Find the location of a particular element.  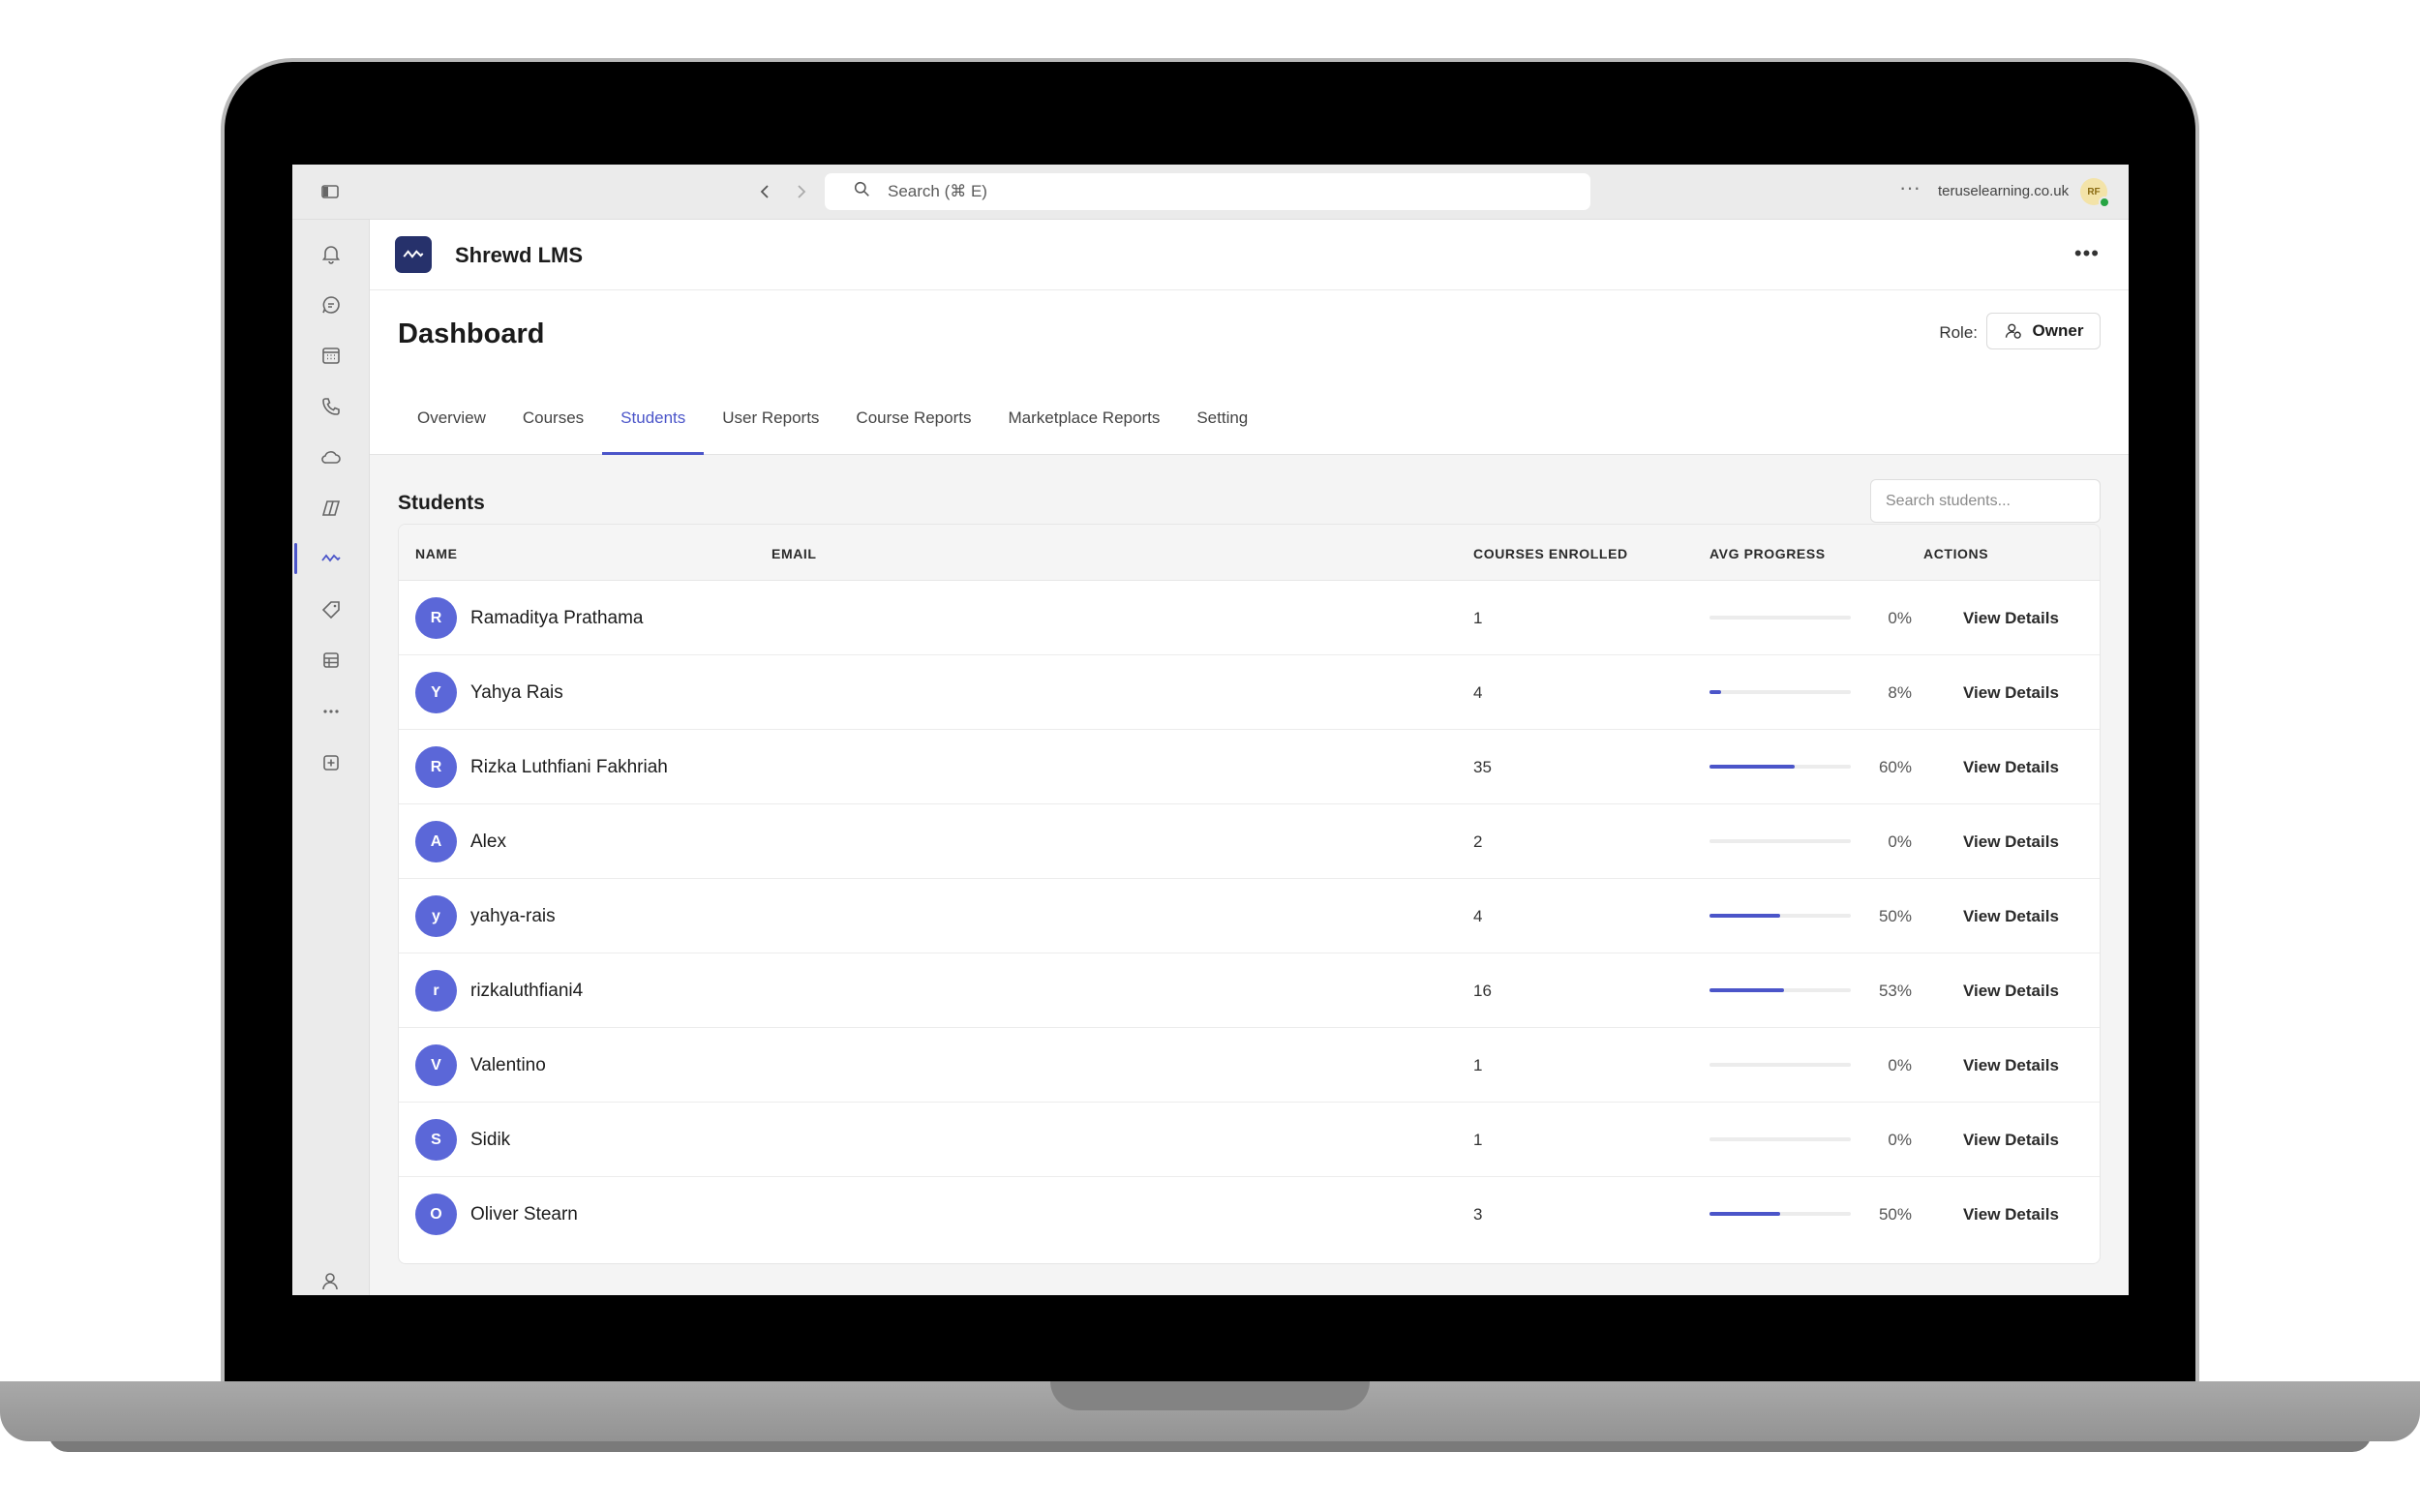

page-title: Dashboard is located at coordinates (471, 333).